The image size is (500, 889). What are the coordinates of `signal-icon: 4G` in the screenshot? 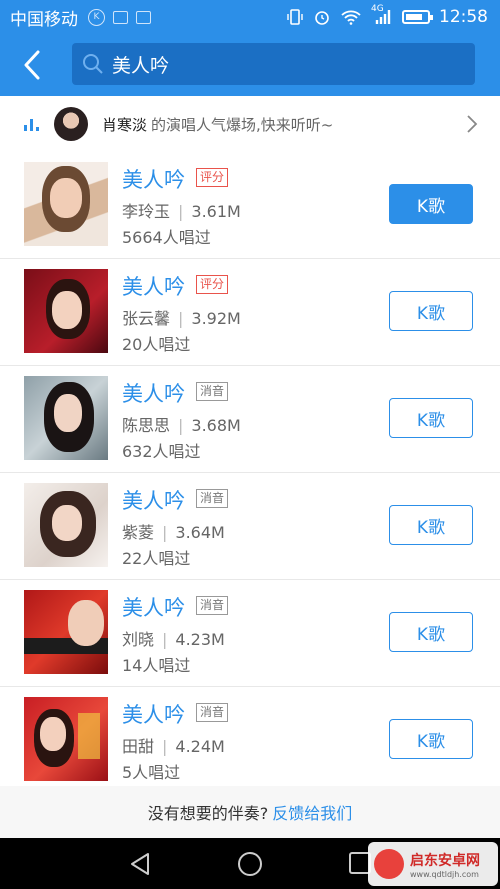 It's located at (382, 15).